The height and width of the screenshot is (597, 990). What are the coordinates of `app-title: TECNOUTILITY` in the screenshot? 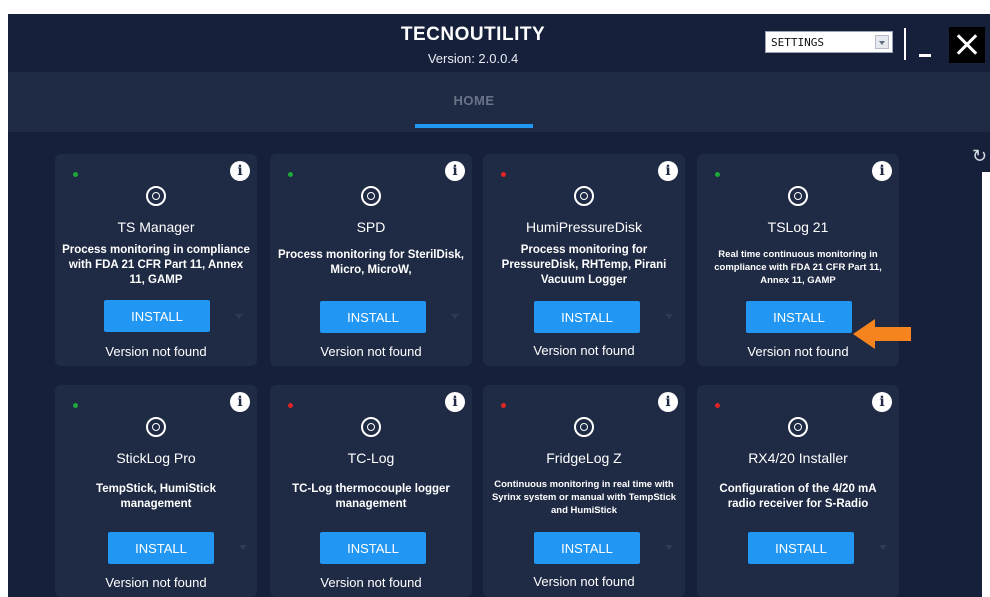 It's located at (473, 34).